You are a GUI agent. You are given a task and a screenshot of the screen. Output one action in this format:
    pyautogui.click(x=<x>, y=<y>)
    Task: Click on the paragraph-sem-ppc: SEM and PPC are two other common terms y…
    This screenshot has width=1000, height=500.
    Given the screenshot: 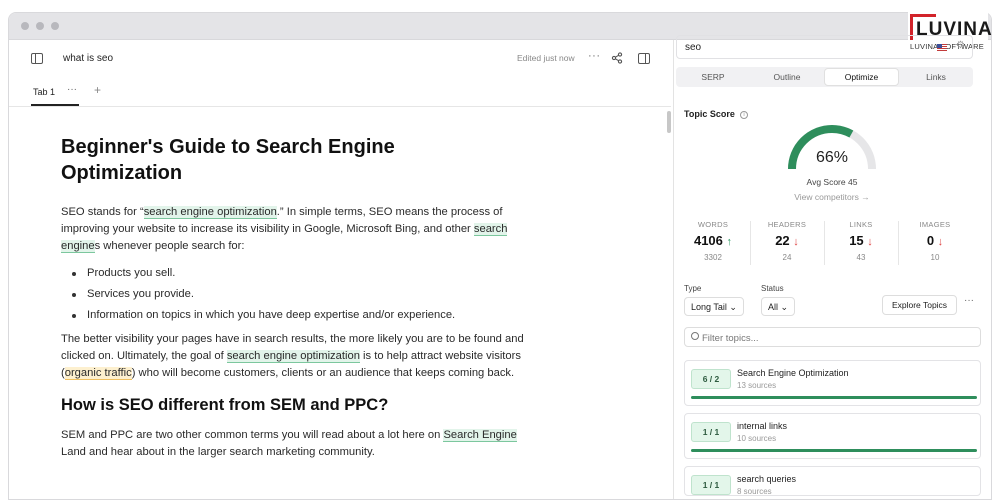 What is the action you would take?
    pyautogui.click(x=289, y=443)
    